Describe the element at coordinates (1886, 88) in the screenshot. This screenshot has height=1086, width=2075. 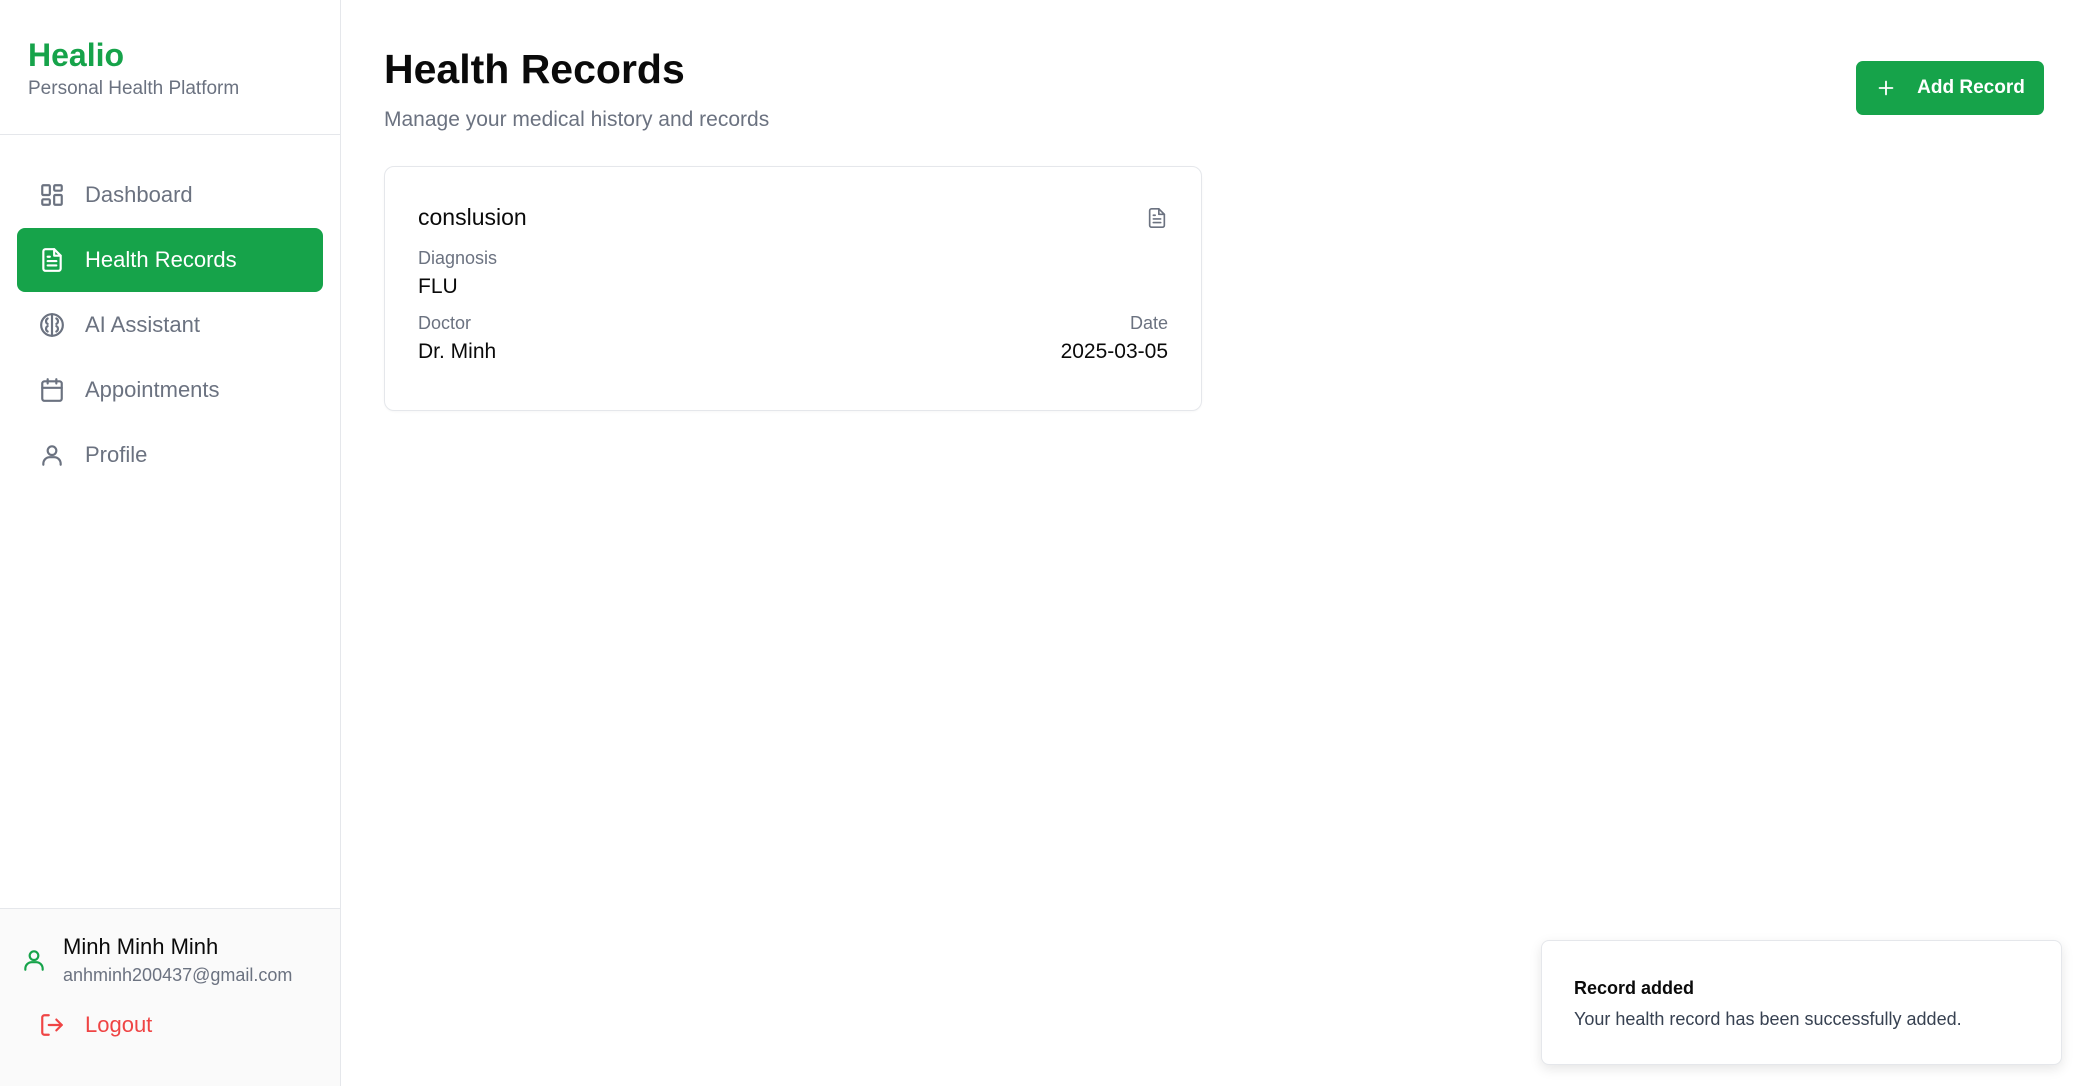
I see `plus-icon` at that location.